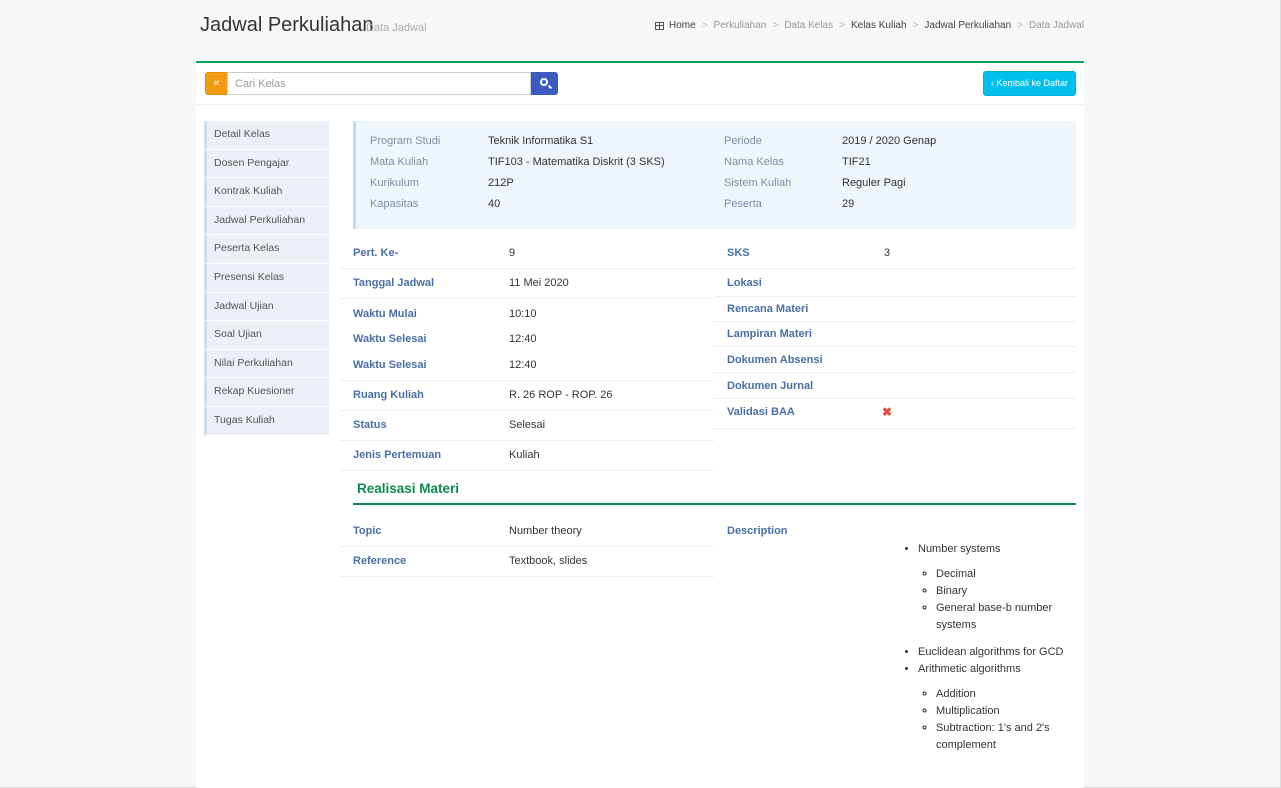 The image size is (1281, 788). What do you see at coordinates (527, 254) in the screenshot?
I see `detail-row-pert: Pert. Ke- 9` at bounding box center [527, 254].